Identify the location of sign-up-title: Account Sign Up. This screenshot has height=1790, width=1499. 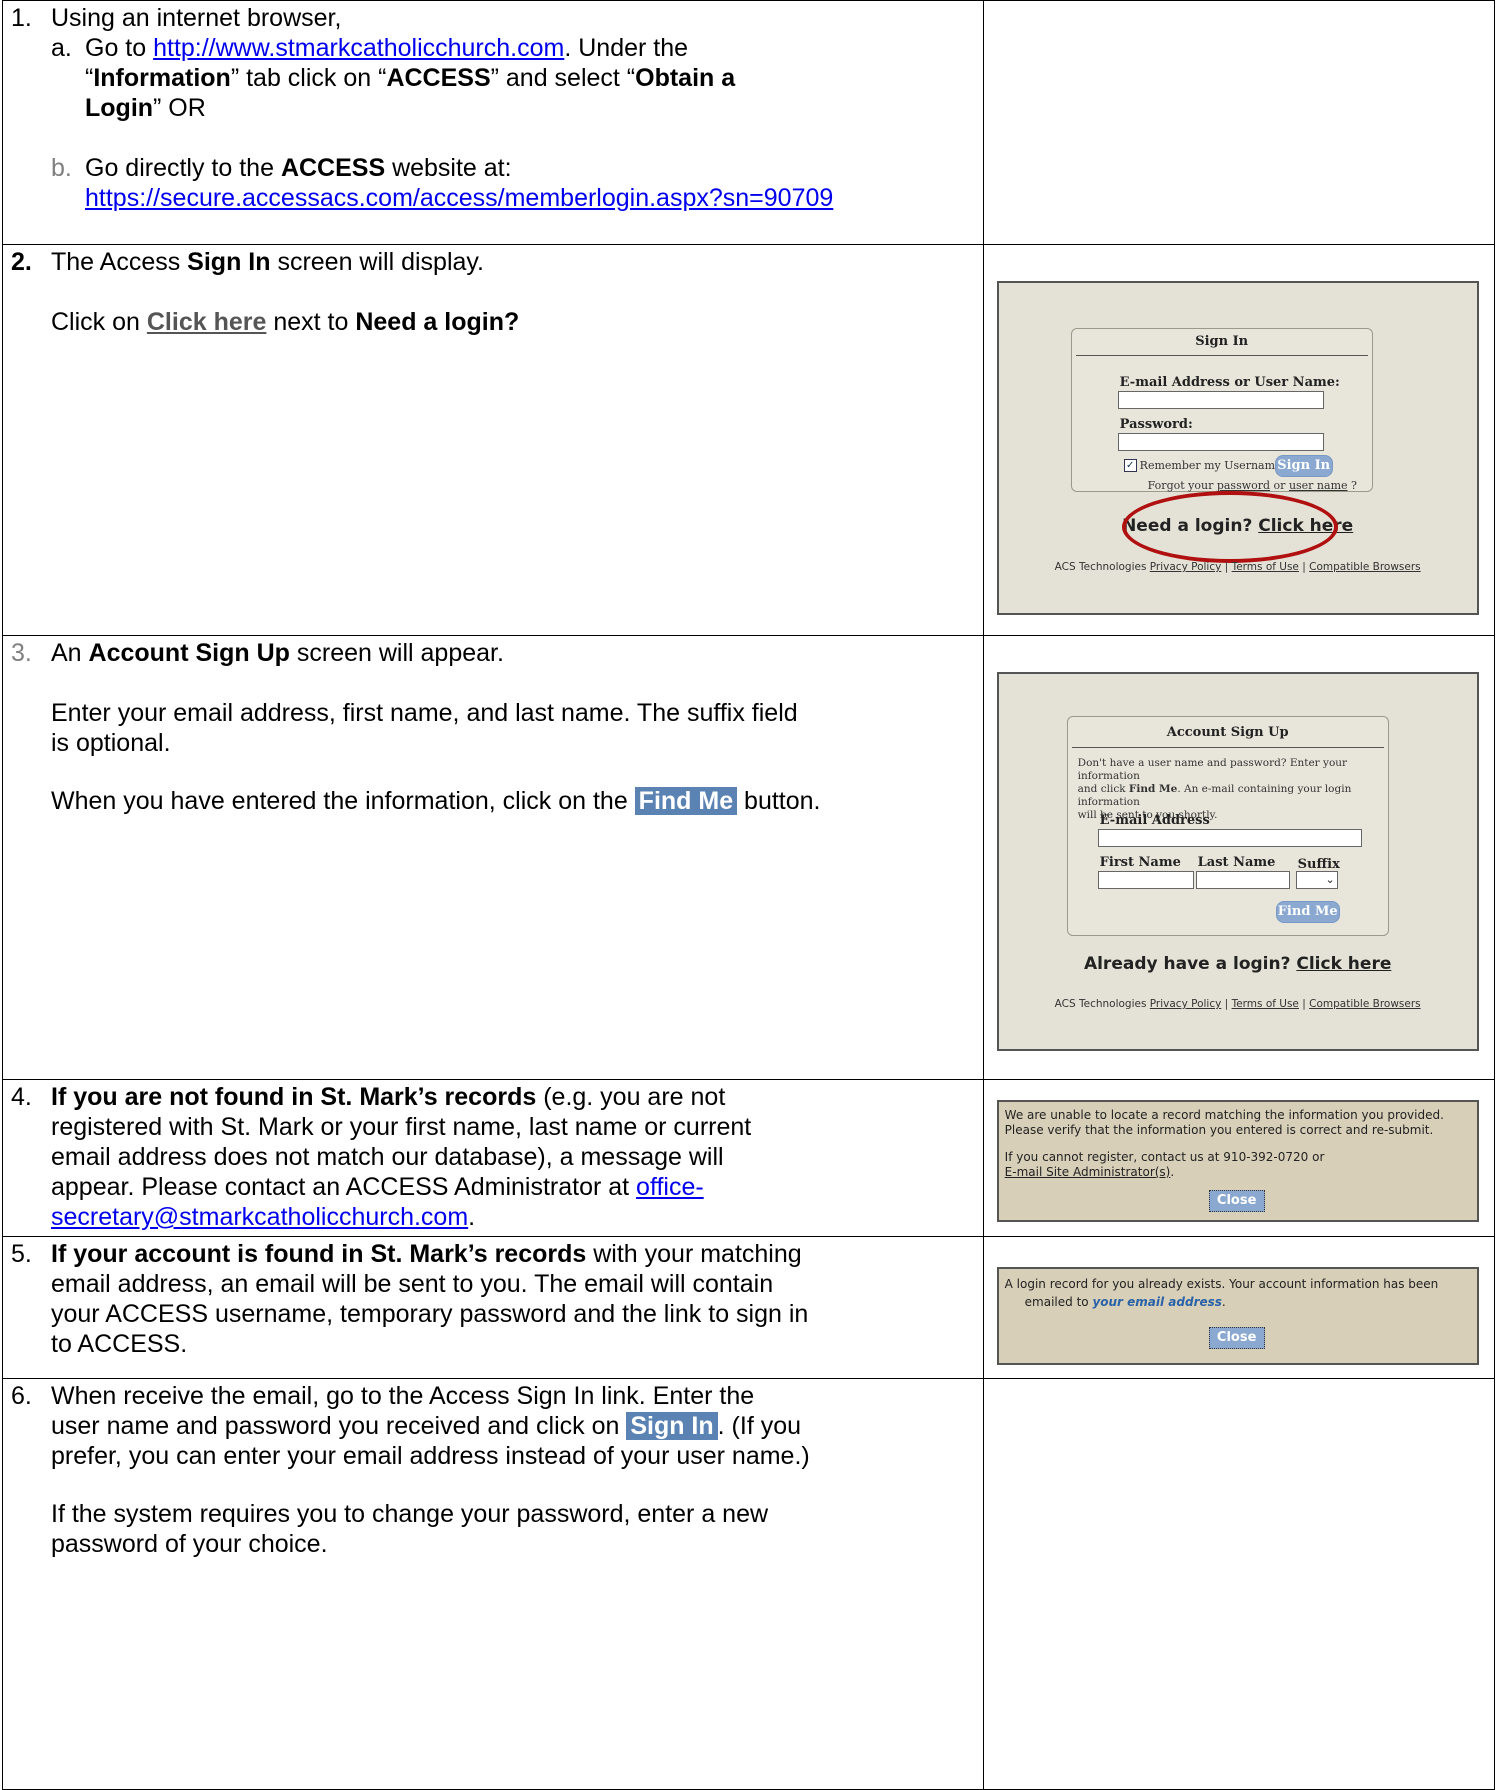
(1227, 732).